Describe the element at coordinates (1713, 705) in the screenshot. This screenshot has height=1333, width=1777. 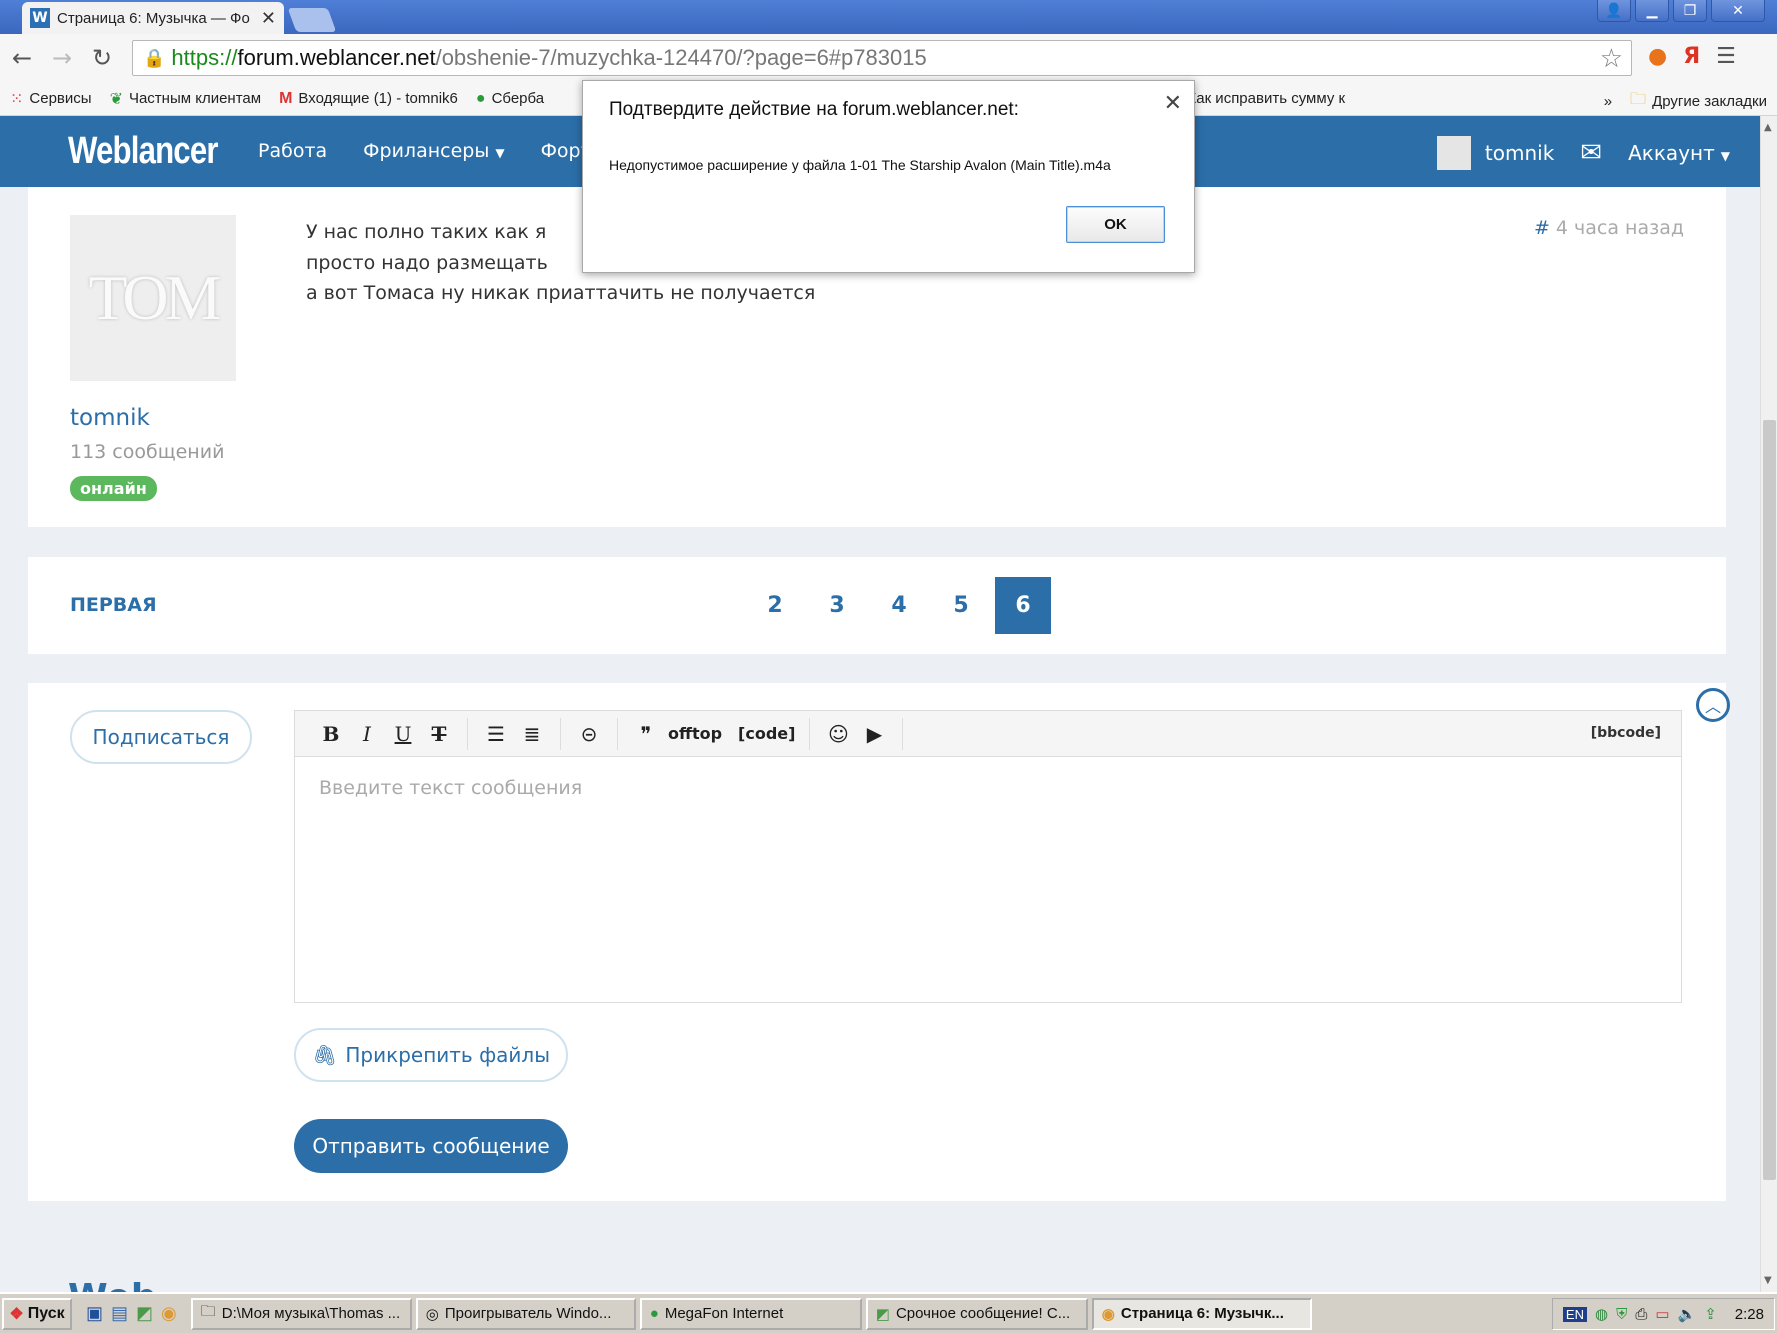
I see `scroll-to-top-icon: ︿` at that location.